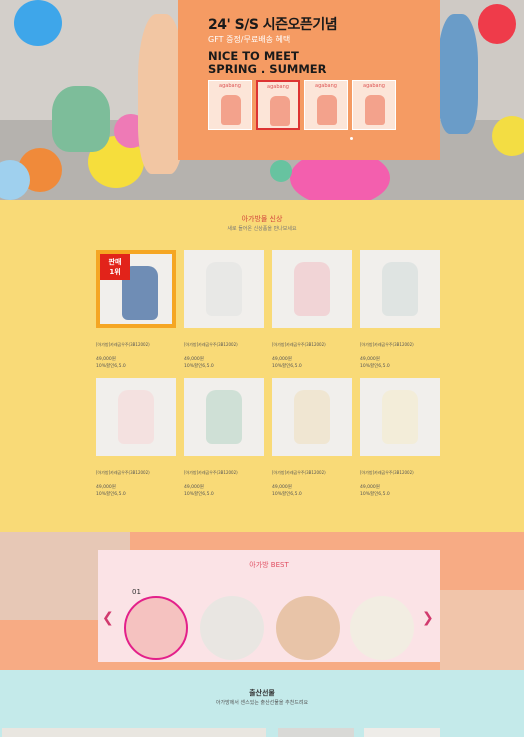 Image resolution: width=524 pixels, height=737 pixels. What do you see at coordinates (428, 618) in the screenshot?
I see `carousel-next-icon: ❯` at bounding box center [428, 618].